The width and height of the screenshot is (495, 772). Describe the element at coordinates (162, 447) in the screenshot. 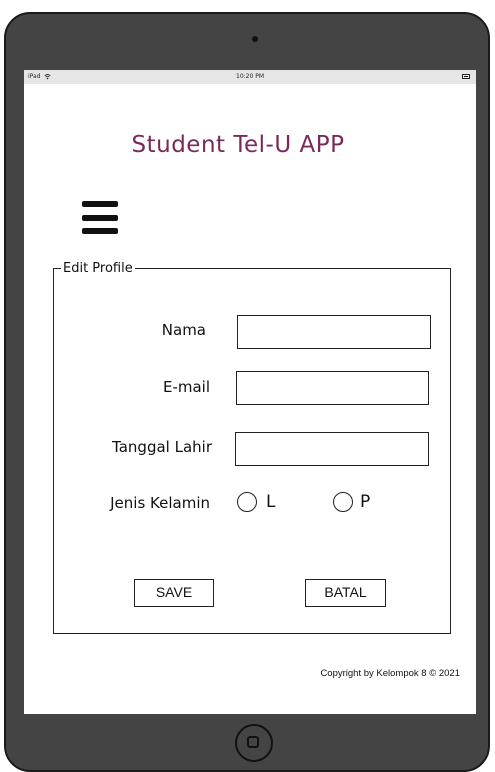

I see `tanggal-lahir-label: Tanggal Lahir` at that location.